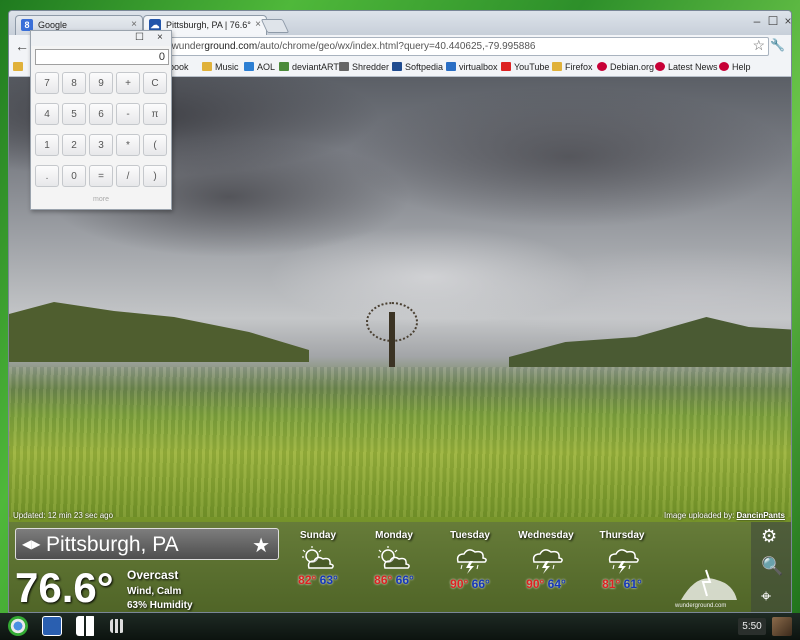 This screenshot has width=800, height=640. What do you see at coordinates (752, 626) in the screenshot?
I see `clock: 5:50` at bounding box center [752, 626].